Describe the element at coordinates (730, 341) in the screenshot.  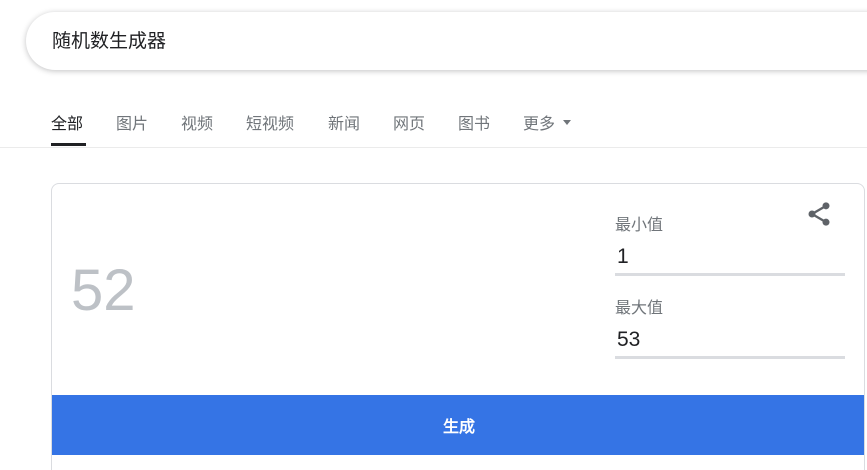
I see `max-value-input` at that location.